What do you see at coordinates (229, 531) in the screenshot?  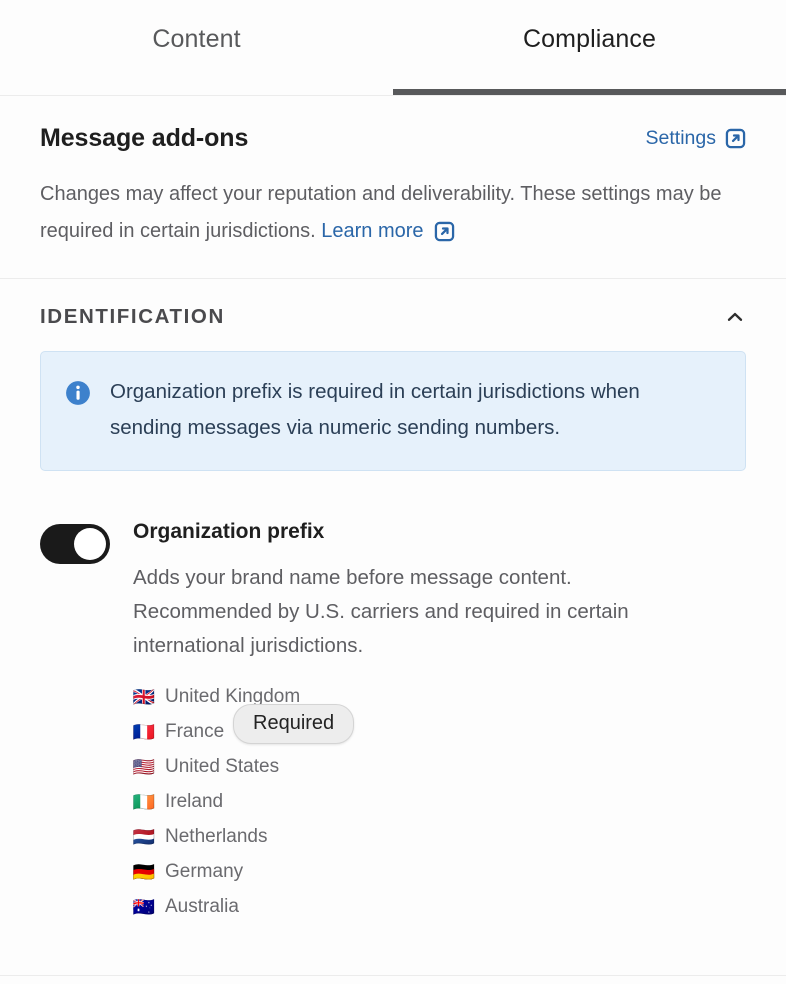 I see `organization-prefix-label: Organization prefix` at bounding box center [229, 531].